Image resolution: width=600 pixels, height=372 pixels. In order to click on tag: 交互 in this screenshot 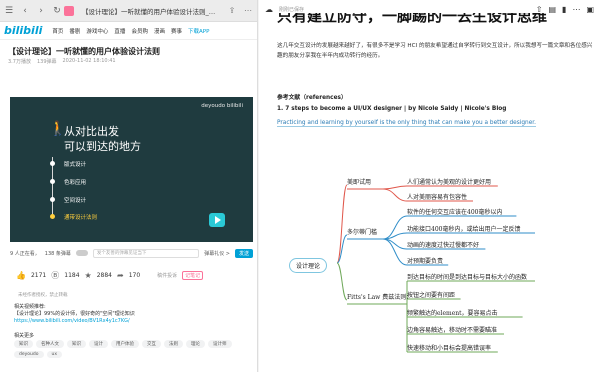, I will do `click(151, 344)`.